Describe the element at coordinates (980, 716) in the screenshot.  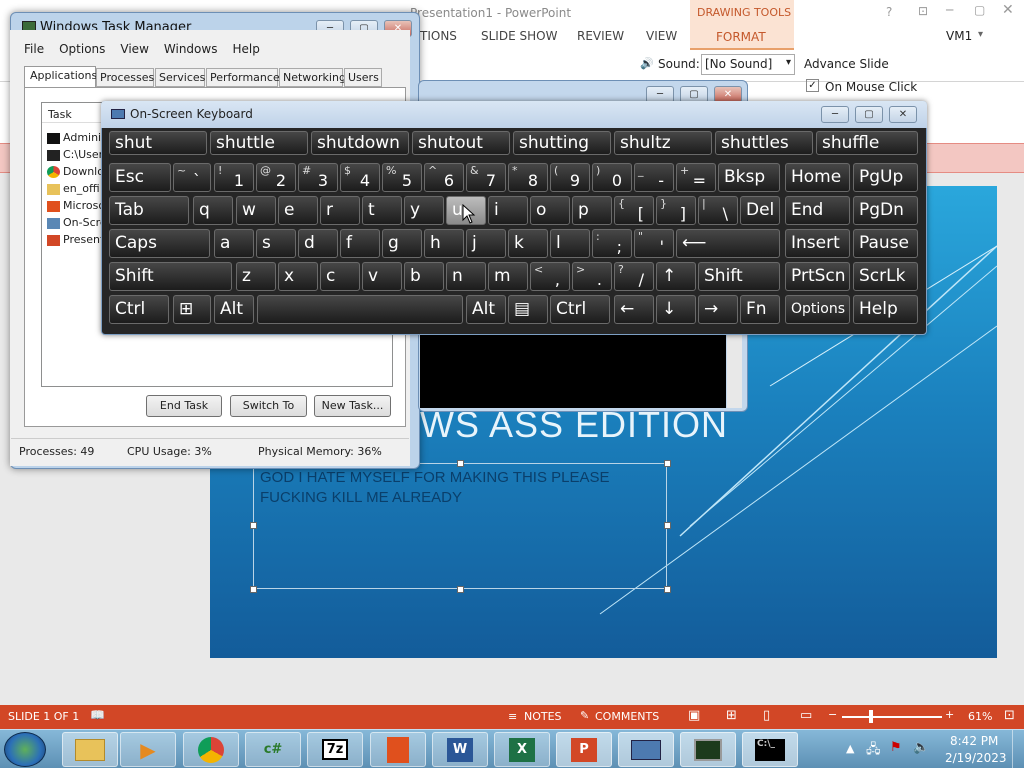
I see `zoom-level: 61%` at that location.